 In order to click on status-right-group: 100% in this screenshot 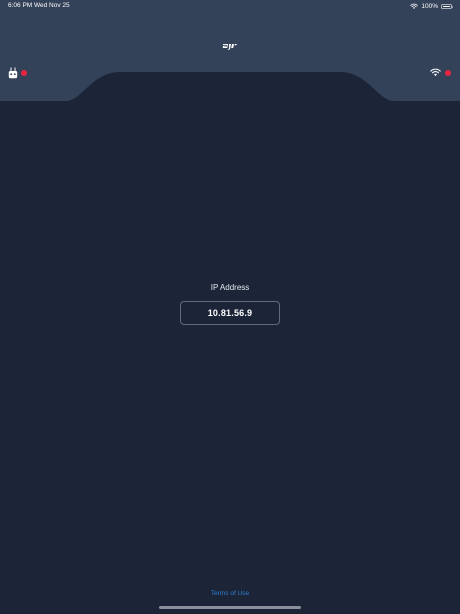, I will do `click(431, 6)`.